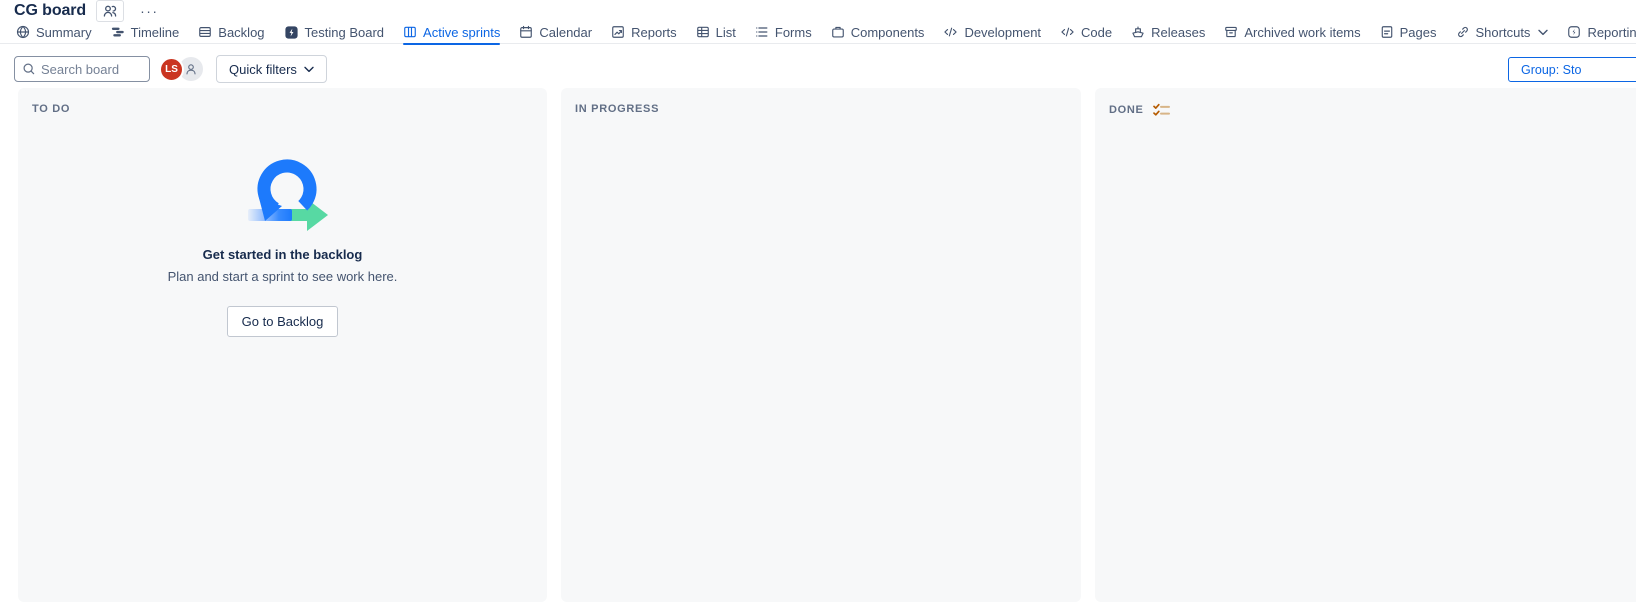 Image resolution: width=1636 pixels, height=604 pixels. I want to click on archive-icon, so click(1231, 32).